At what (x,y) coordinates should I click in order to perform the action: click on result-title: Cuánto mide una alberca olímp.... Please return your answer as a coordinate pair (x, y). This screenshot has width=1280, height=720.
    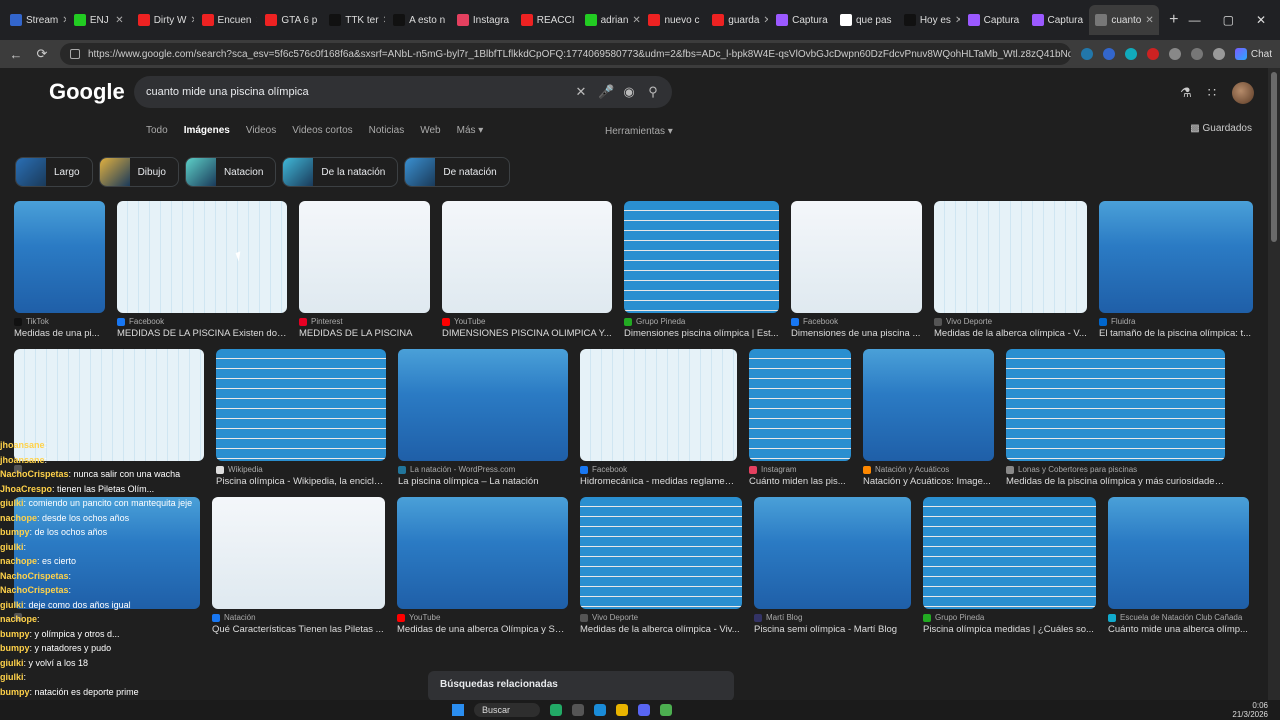
    Looking at the image, I should click on (1178, 629).